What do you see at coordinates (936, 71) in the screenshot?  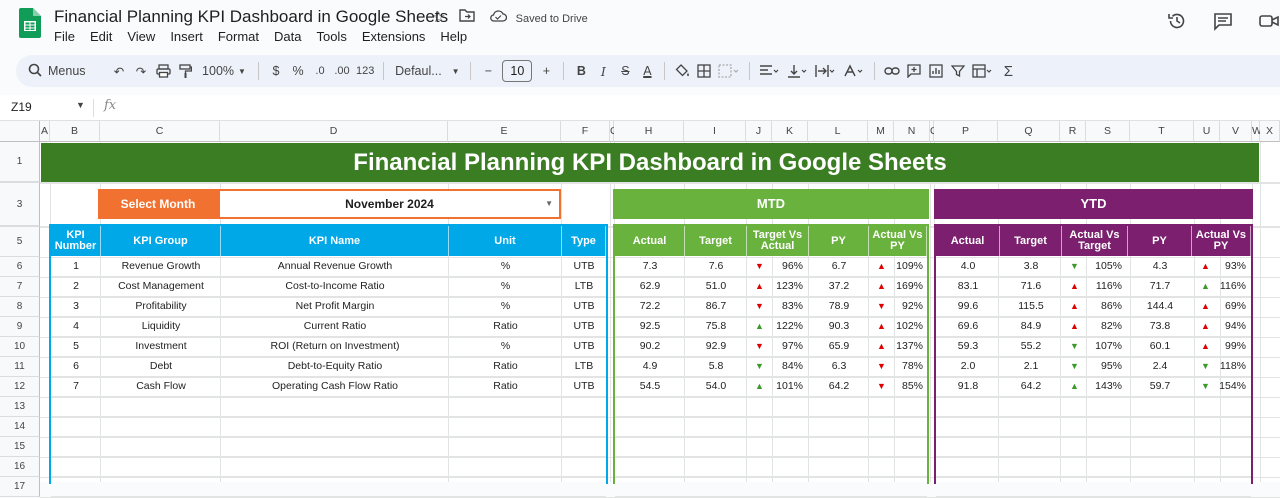 I see `insert-chart-icon` at bounding box center [936, 71].